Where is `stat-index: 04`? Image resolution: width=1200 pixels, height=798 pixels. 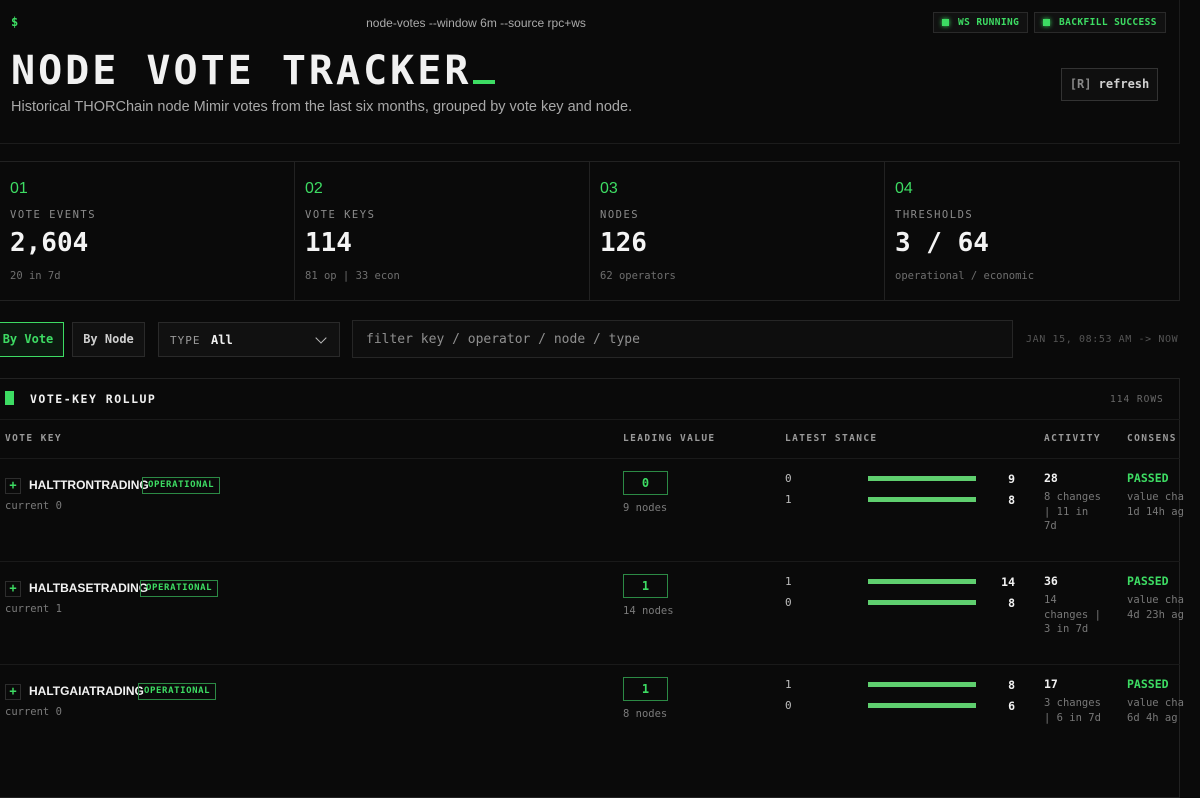 stat-index: 04 is located at coordinates (904, 188).